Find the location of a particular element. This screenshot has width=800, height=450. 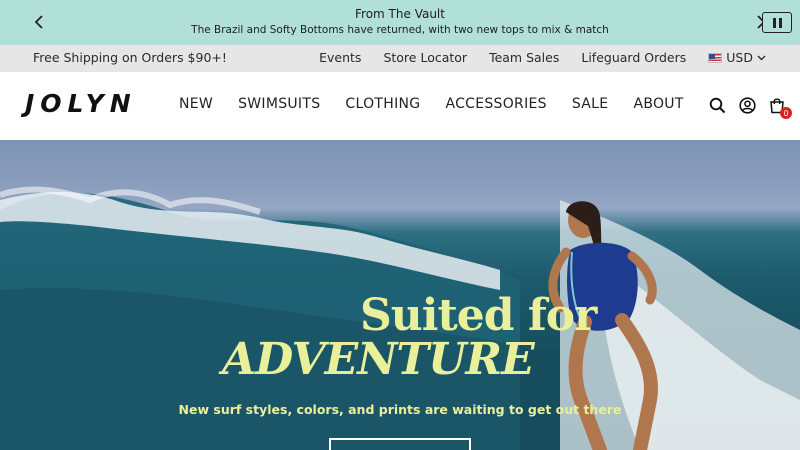

account-icon is located at coordinates (747, 105).